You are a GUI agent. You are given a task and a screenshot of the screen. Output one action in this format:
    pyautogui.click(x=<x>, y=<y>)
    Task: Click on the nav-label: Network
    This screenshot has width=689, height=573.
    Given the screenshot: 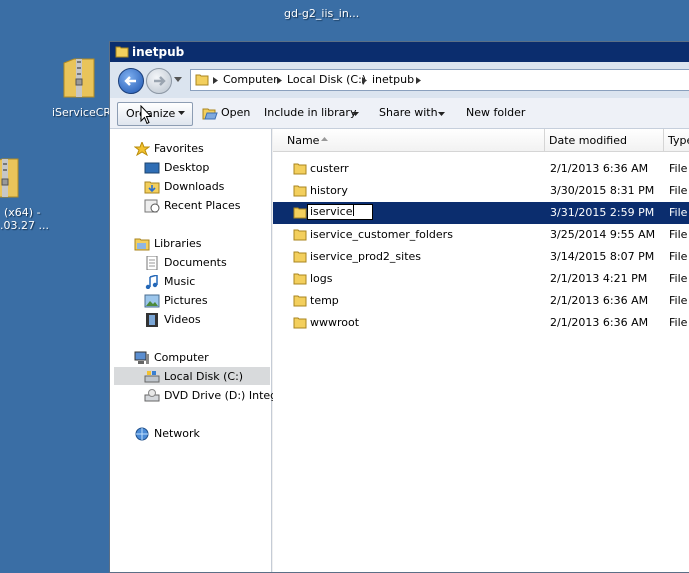 What is the action you would take?
    pyautogui.click(x=177, y=433)
    